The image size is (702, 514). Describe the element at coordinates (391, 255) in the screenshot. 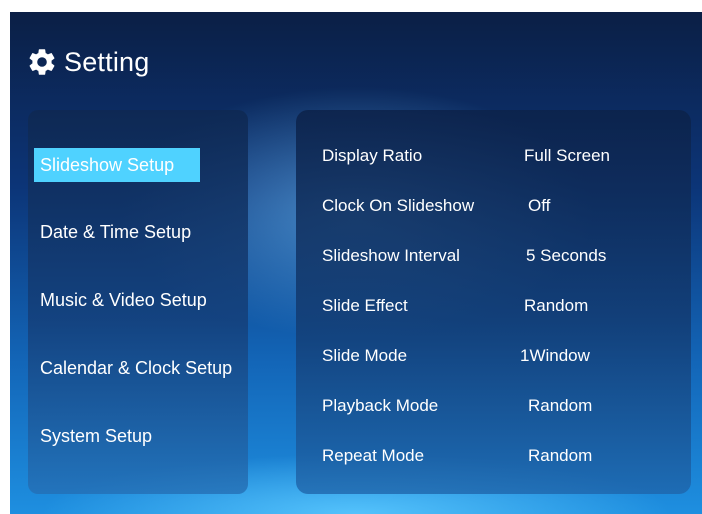

I see `setting-label: Slideshow Interval` at that location.